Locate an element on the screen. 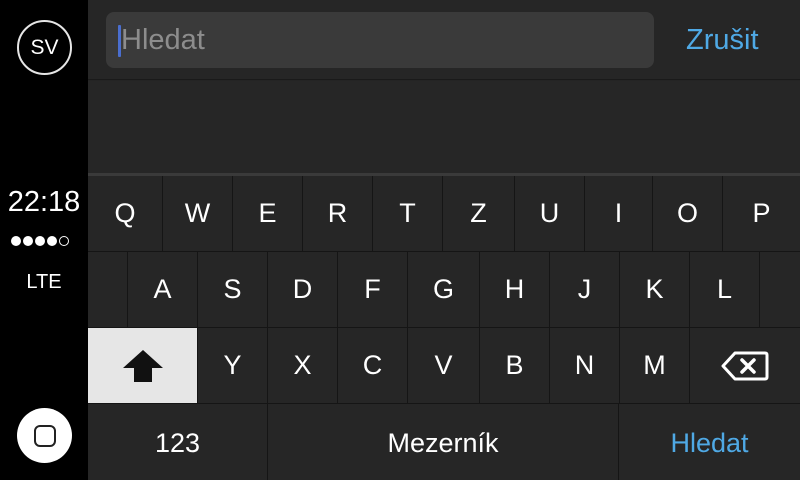  keyboard-row-1: Q W E R T Z U I O P is located at coordinates (444, 214).